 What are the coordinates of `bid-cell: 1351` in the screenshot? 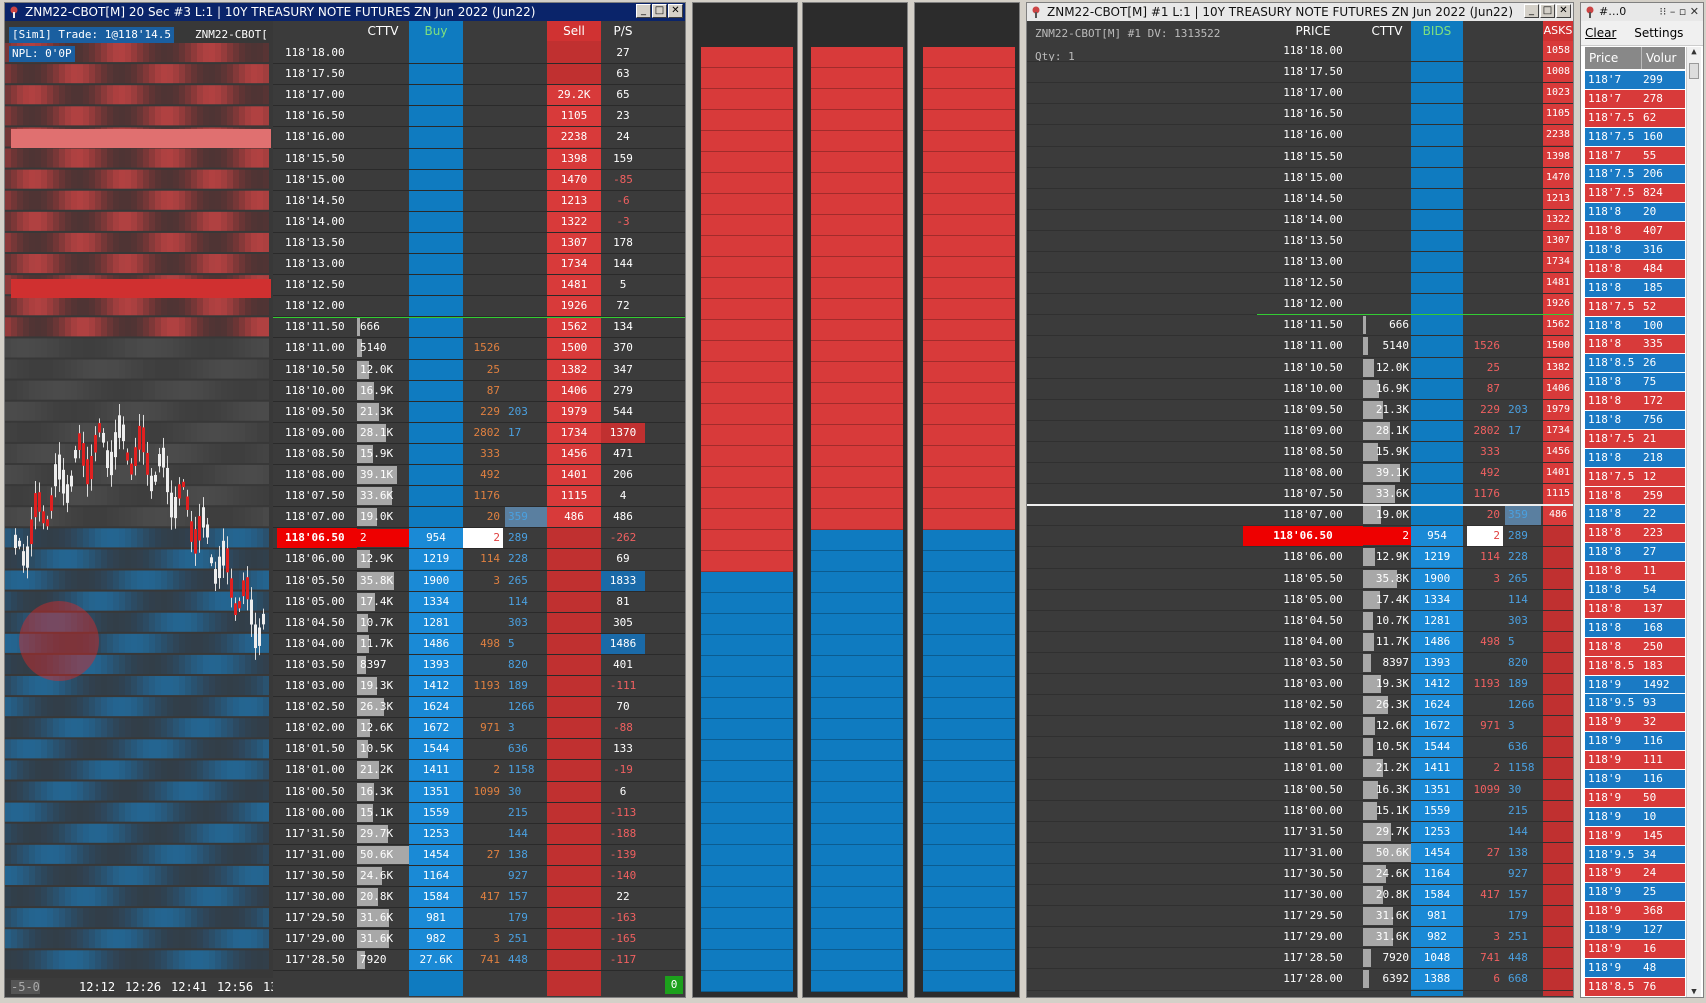 It's located at (1437, 789).